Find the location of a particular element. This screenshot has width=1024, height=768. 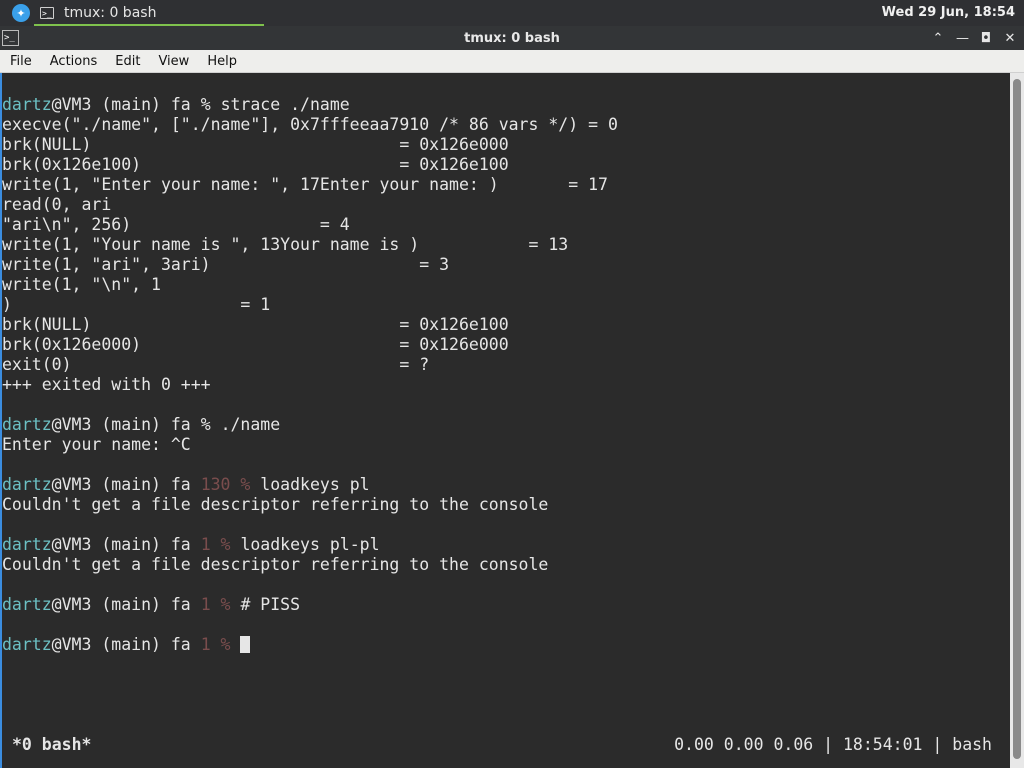

exit-code: 130 % is located at coordinates (225, 484).